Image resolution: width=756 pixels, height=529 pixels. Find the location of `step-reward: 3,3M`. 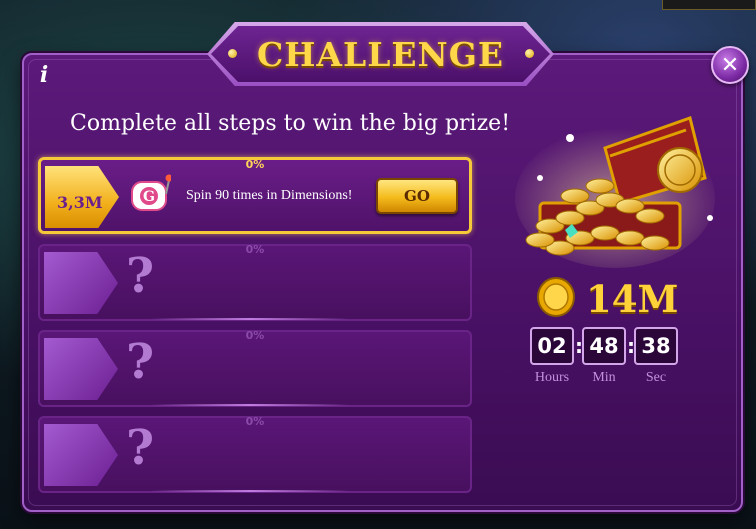

step-reward: 3,3M is located at coordinates (80, 202).